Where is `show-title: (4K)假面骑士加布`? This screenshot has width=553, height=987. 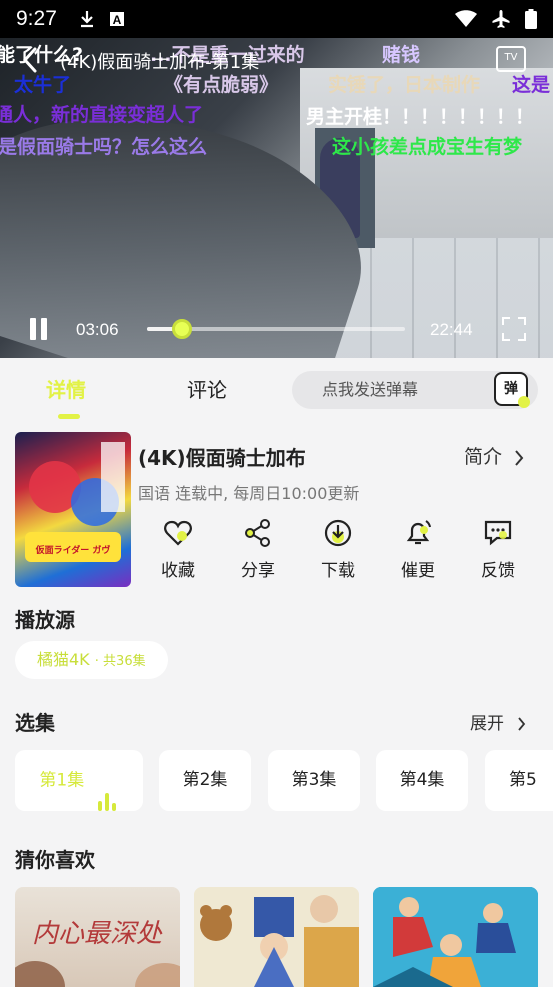
show-title: (4K)假面骑士加布 is located at coordinates (222, 458).